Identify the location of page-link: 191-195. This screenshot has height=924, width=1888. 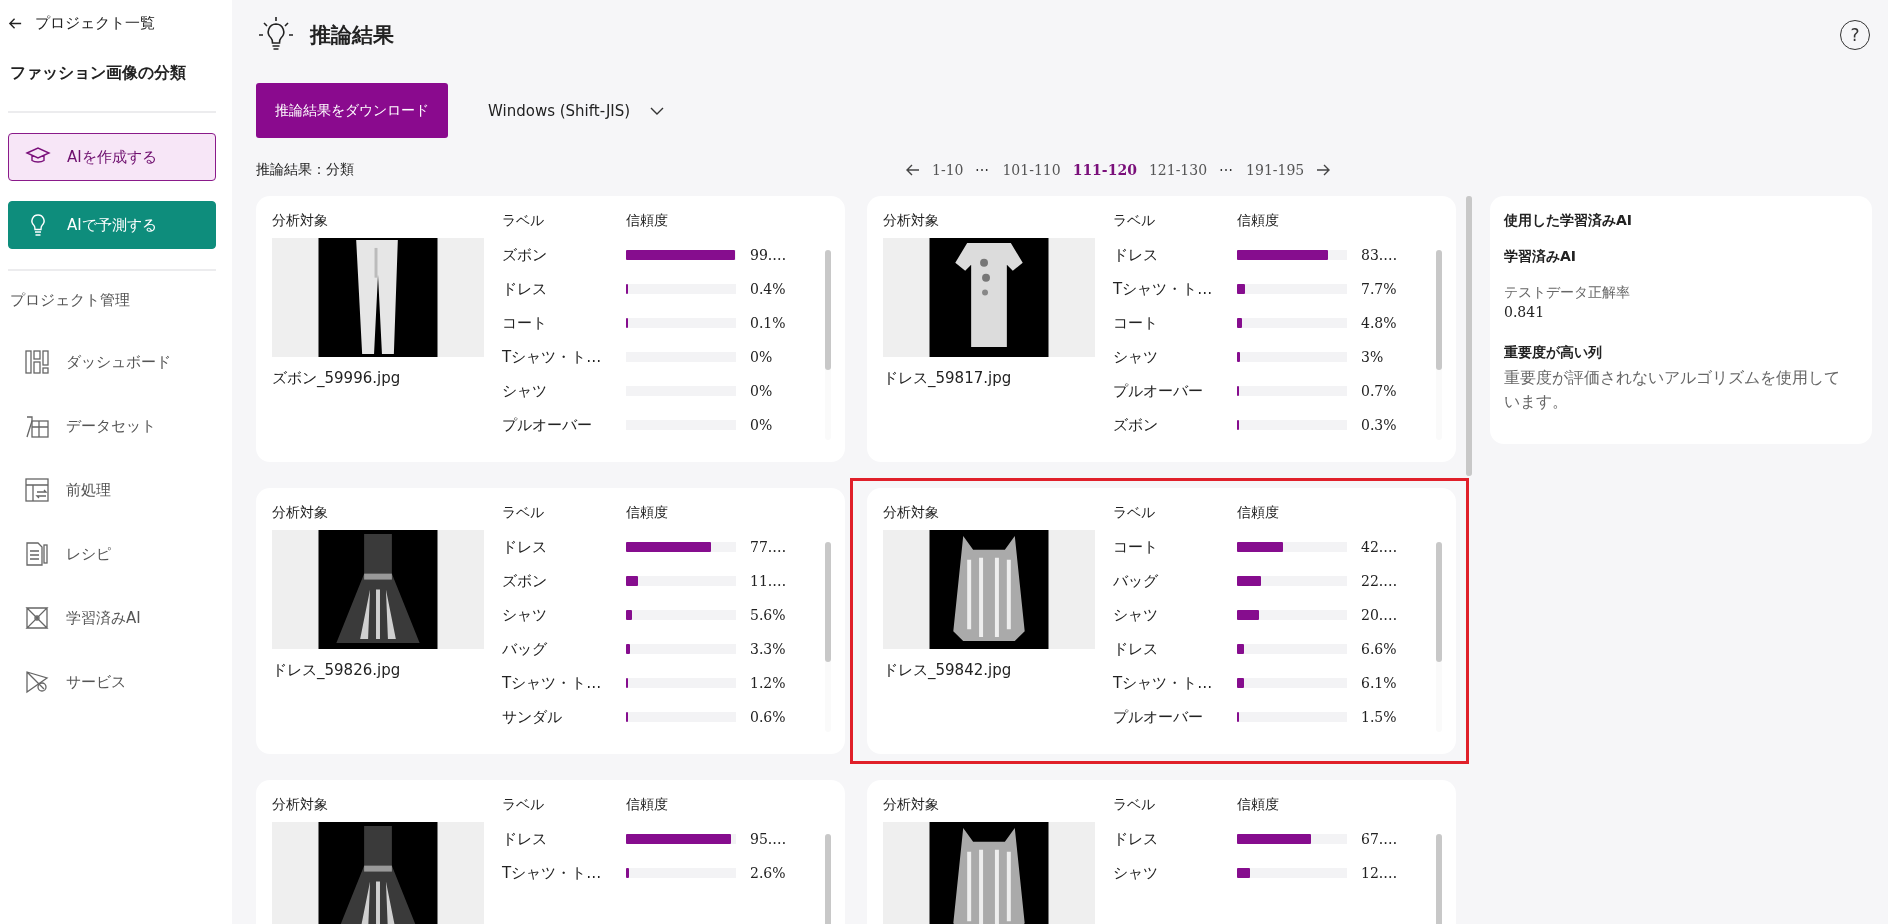
(1275, 170).